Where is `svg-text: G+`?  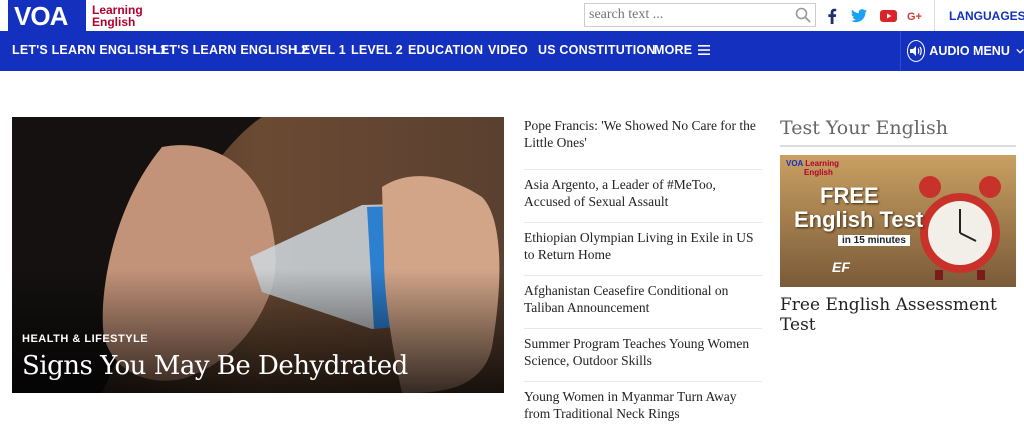
svg-text: G+ is located at coordinates (914, 16).